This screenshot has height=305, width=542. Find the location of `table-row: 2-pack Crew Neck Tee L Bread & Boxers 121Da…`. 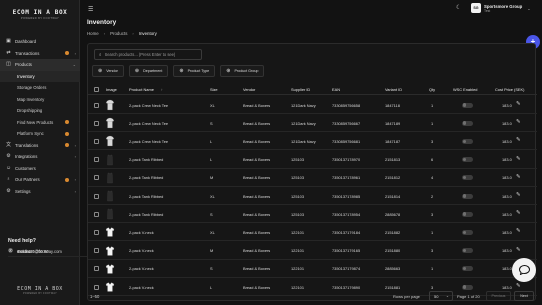

table-row: 2-pack Crew Neck Tee L Bread & Boxers 121Da… is located at coordinates (312, 141).